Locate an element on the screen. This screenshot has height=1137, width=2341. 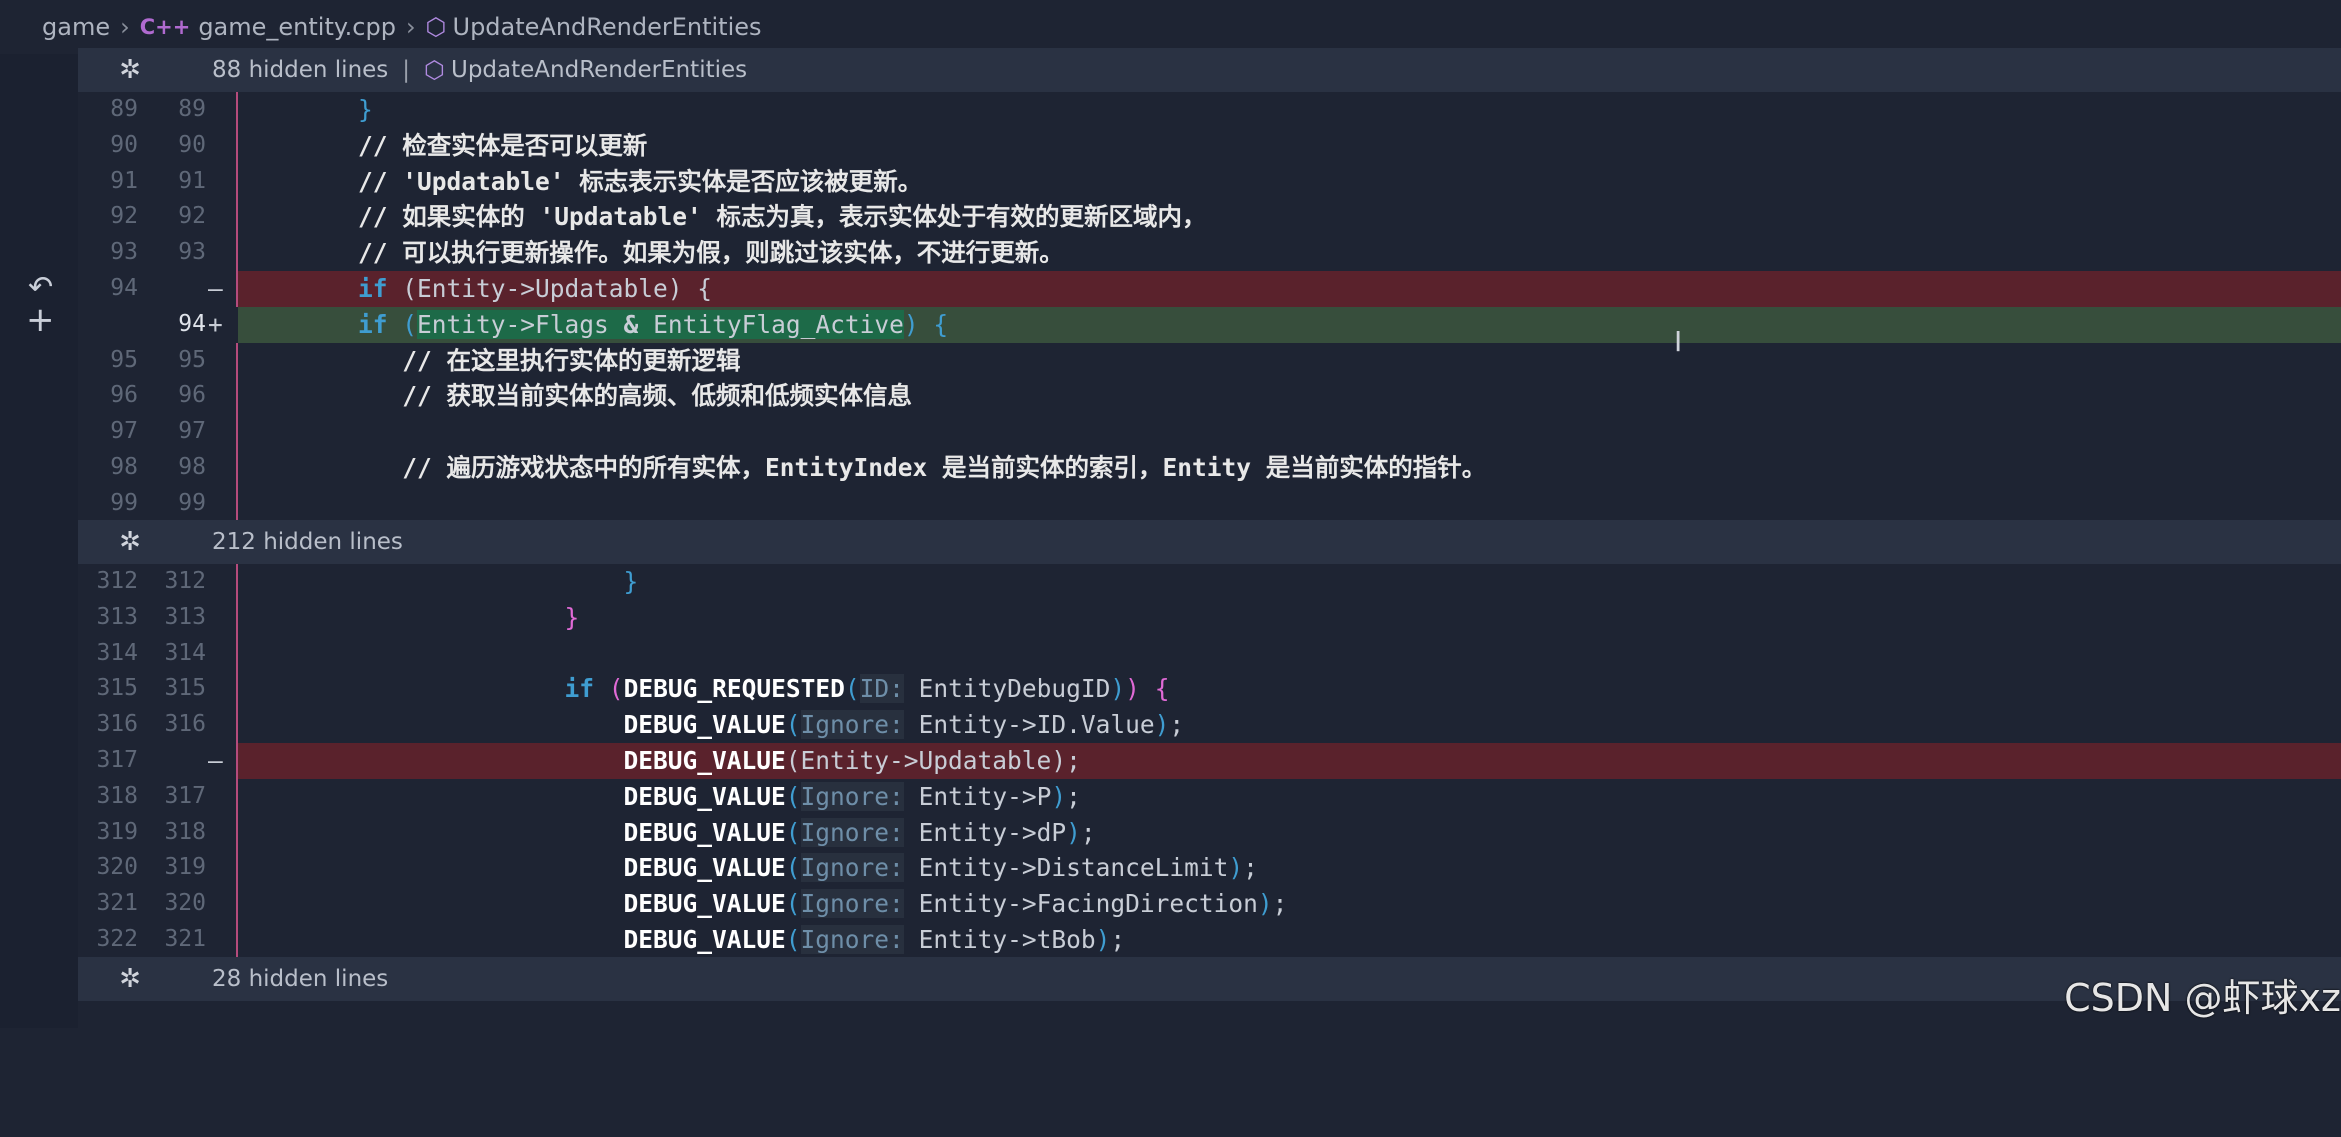
code-fragment: Entity->tBob is located at coordinates (1007, 939).